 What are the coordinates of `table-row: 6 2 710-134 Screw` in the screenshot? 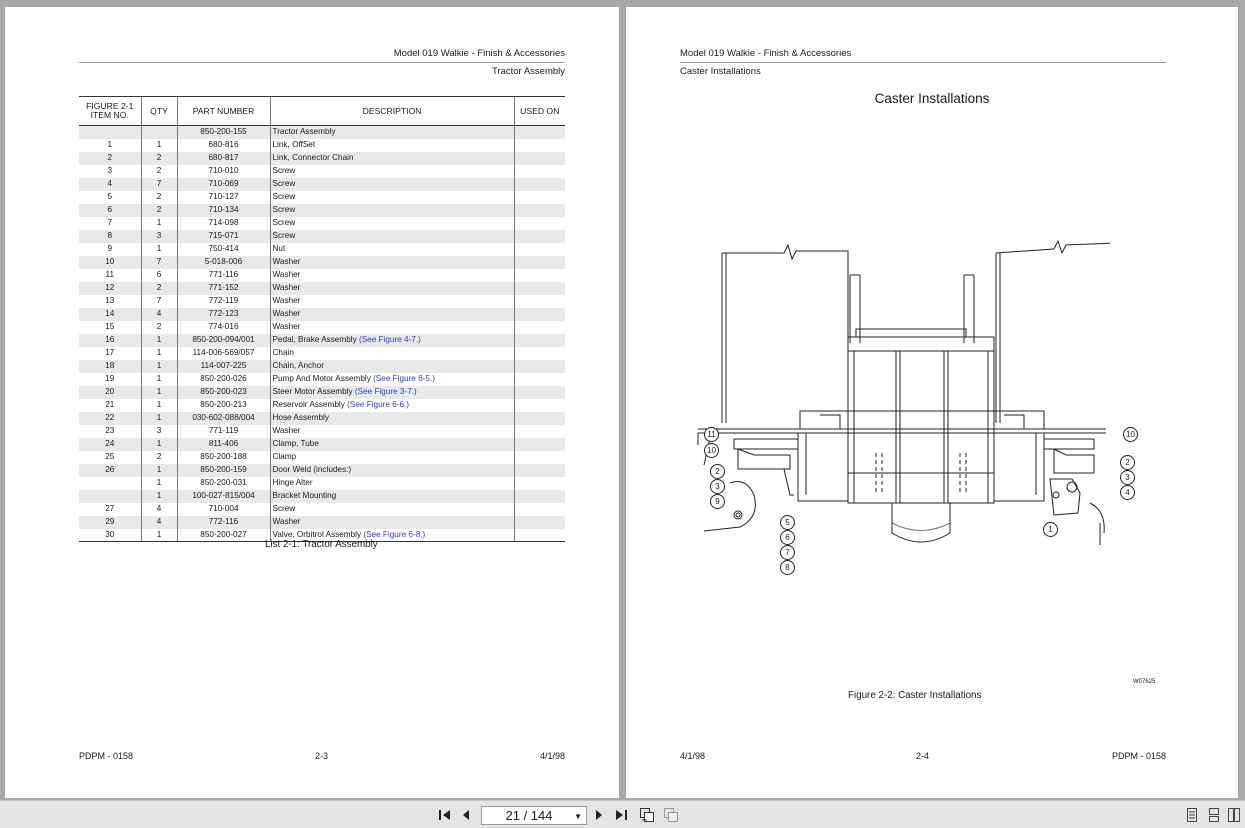 It's located at (322, 210).